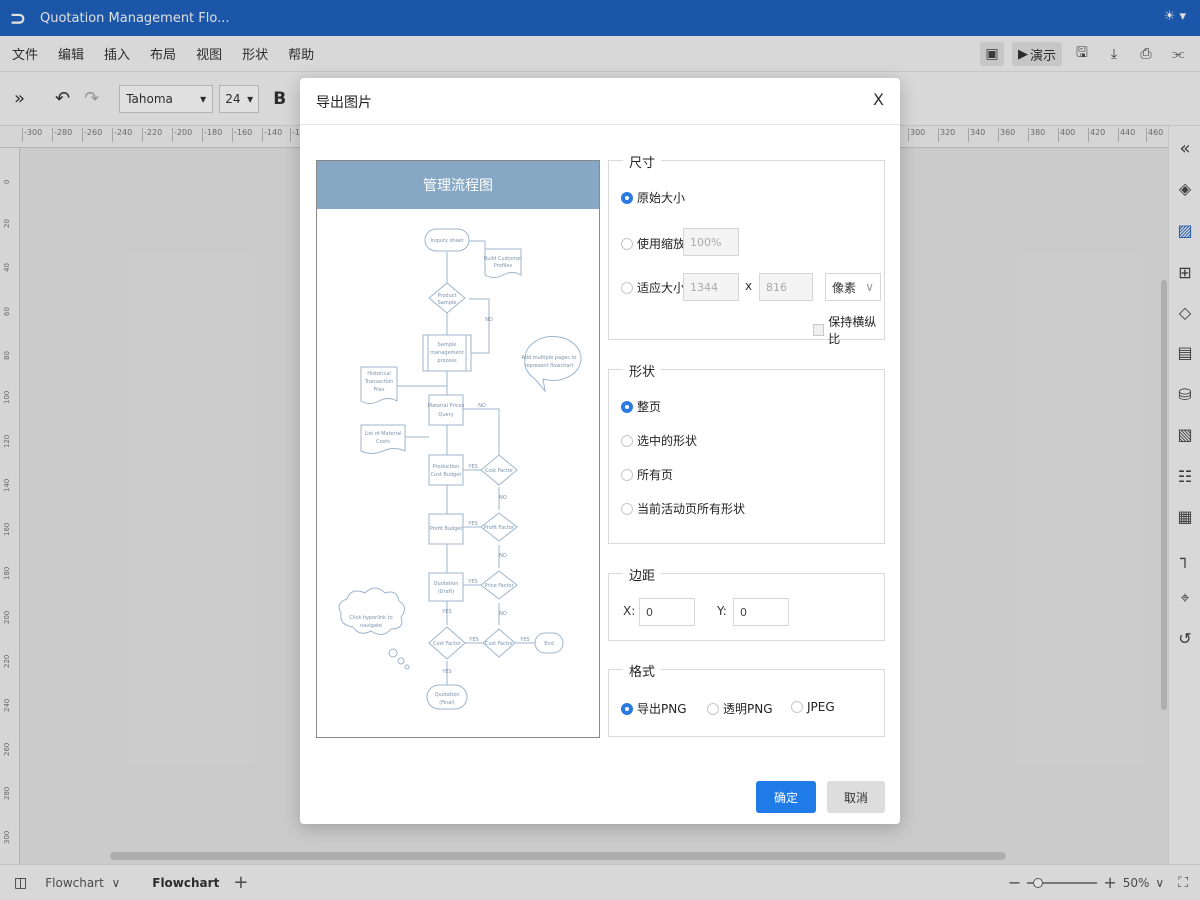 The height and width of the screenshot is (900, 1200). What do you see at coordinates (446, 467) in the screenshot?
I see `node-production-1: Production` at bounding box center [446, 467].